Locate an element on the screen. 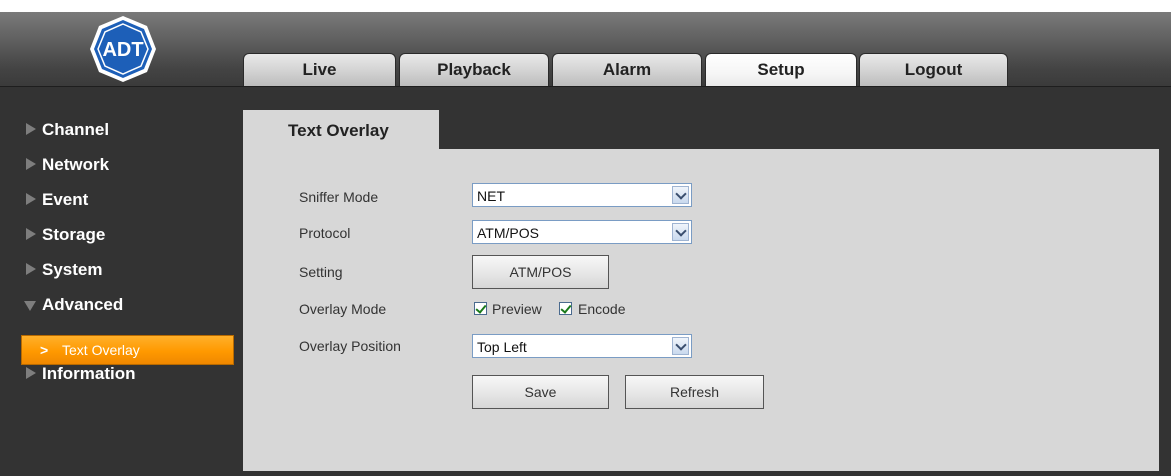  tab-alarm: Alarm is located at coordinates (627, 69).